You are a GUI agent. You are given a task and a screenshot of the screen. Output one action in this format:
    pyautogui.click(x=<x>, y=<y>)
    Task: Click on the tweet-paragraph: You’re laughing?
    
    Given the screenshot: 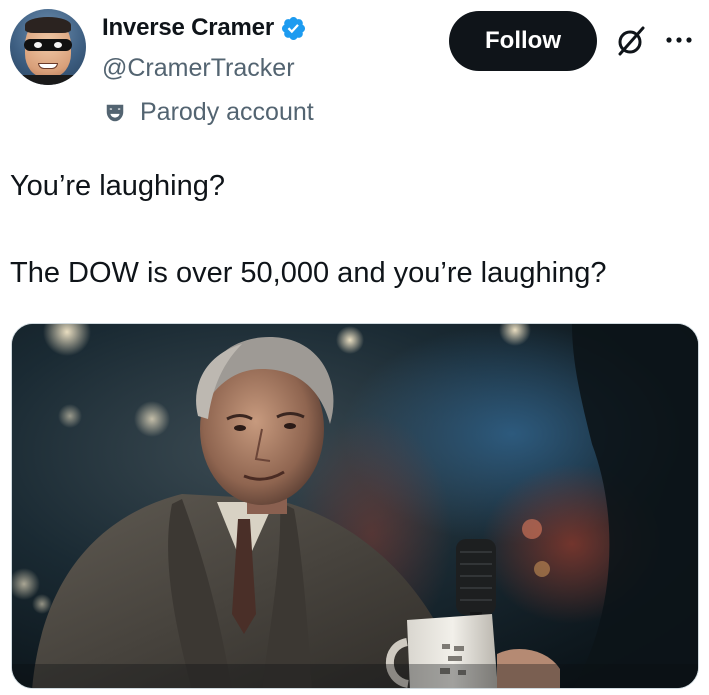 What is the action you would take?
    pyautogui.click(x=118, y=186)
    